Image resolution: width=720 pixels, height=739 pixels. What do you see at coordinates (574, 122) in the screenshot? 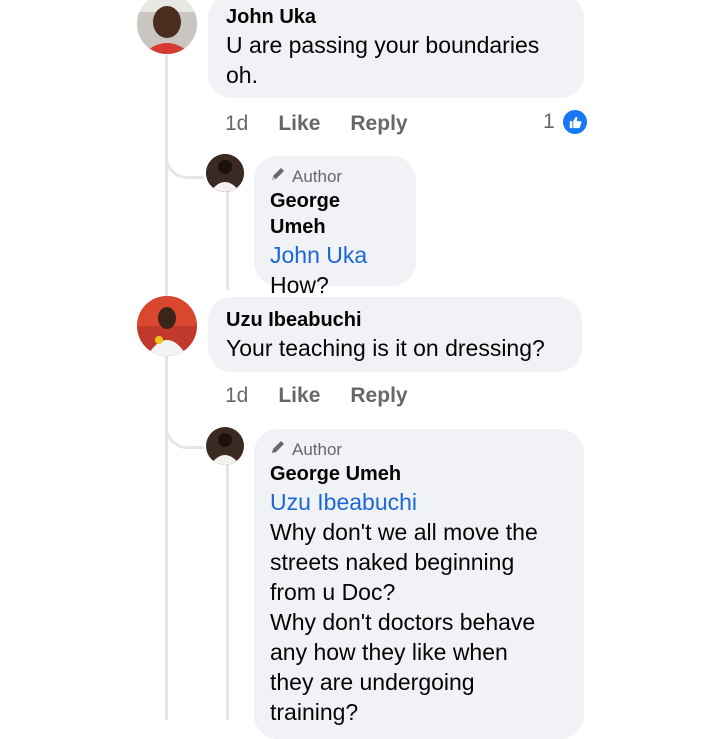
I see `thumbs-up-icon` at bounding box center [574, 122].